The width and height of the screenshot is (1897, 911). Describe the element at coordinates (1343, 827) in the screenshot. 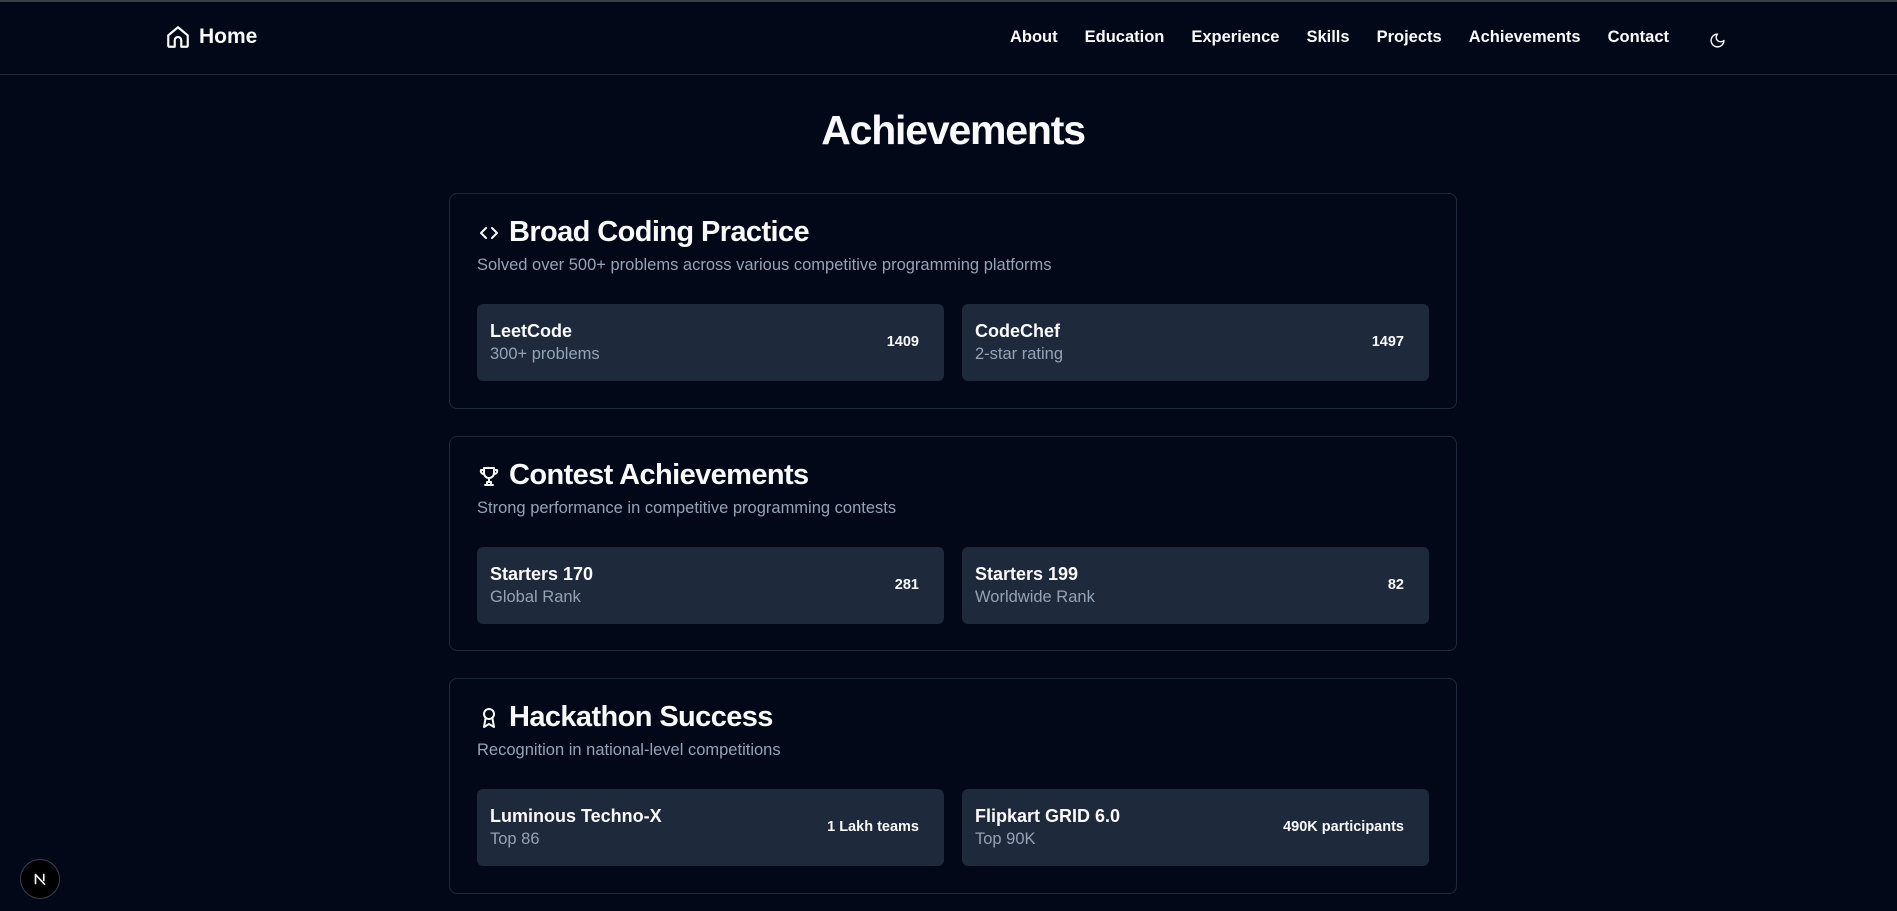

I see `item-value: 490K participants` at that location.